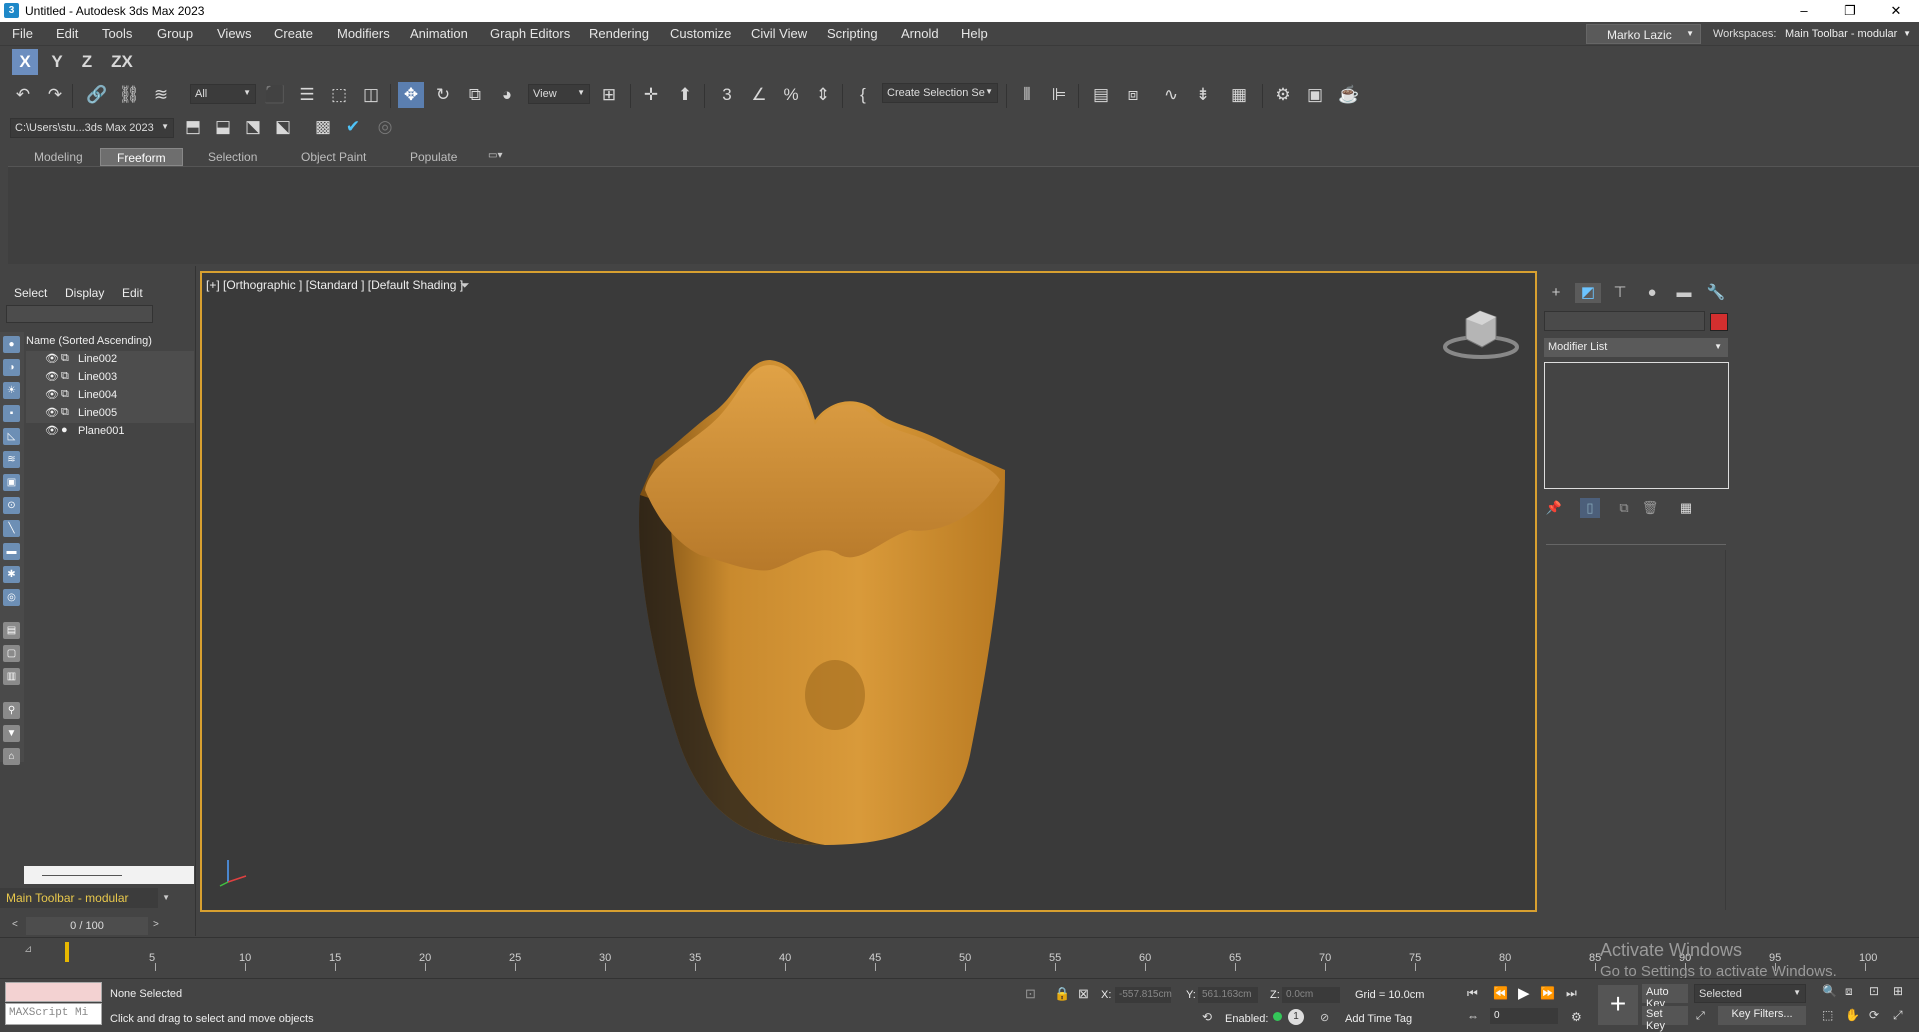  I want to click on zoom-extents-all-icon: ⊞, so click(1898, 991).